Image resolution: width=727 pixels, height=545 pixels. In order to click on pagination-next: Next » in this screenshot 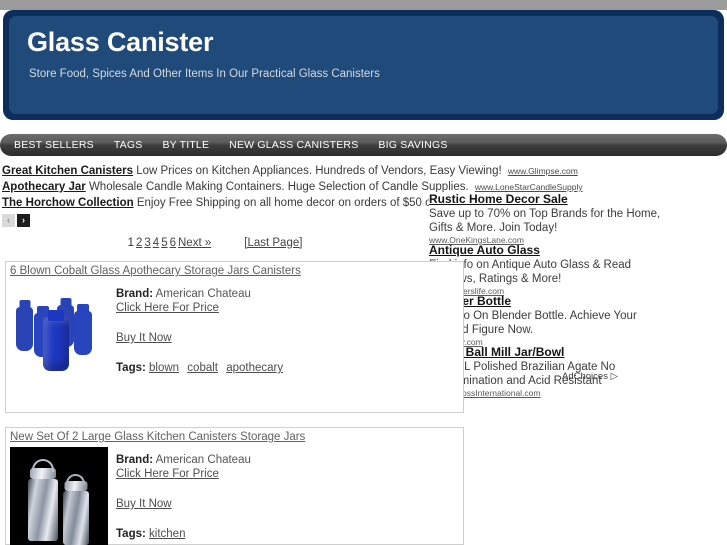, I will do `click(194, 243)`.